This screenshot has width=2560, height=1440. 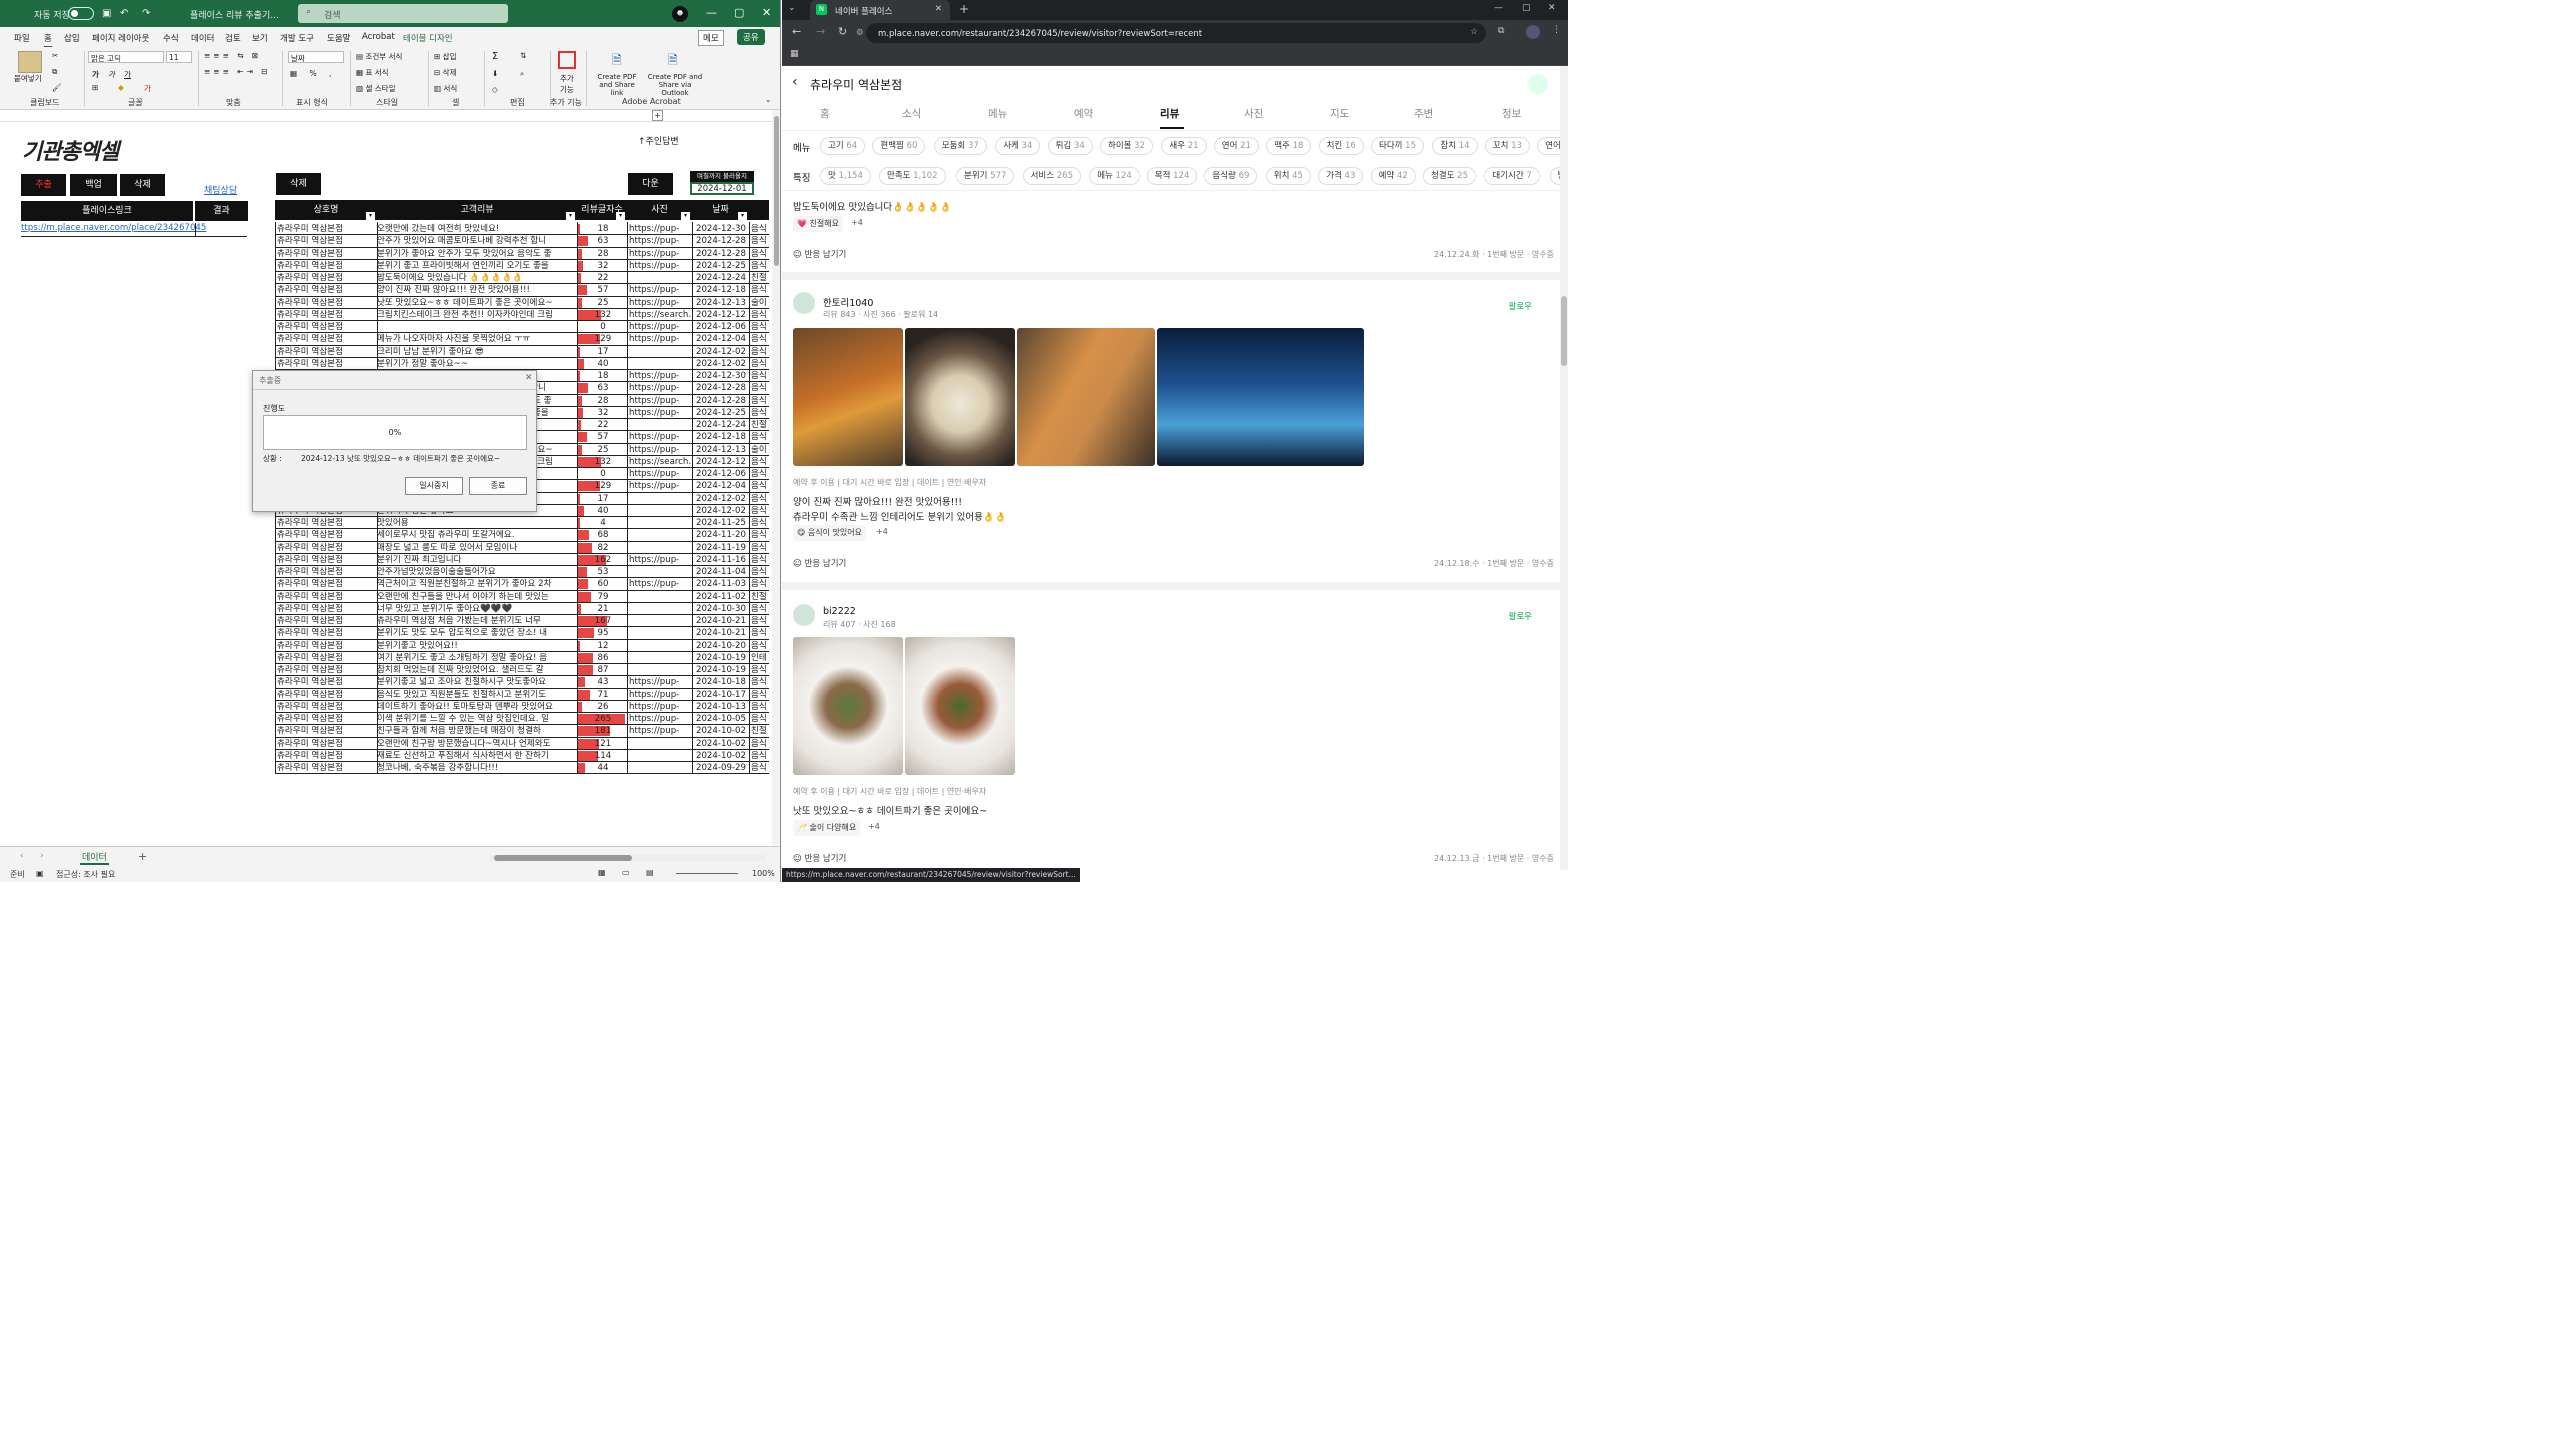 What do you see at coordinates (1423, 113) in the screenshot?
I see `place-tab-7: 주변` at bounding box center [1423, 113].